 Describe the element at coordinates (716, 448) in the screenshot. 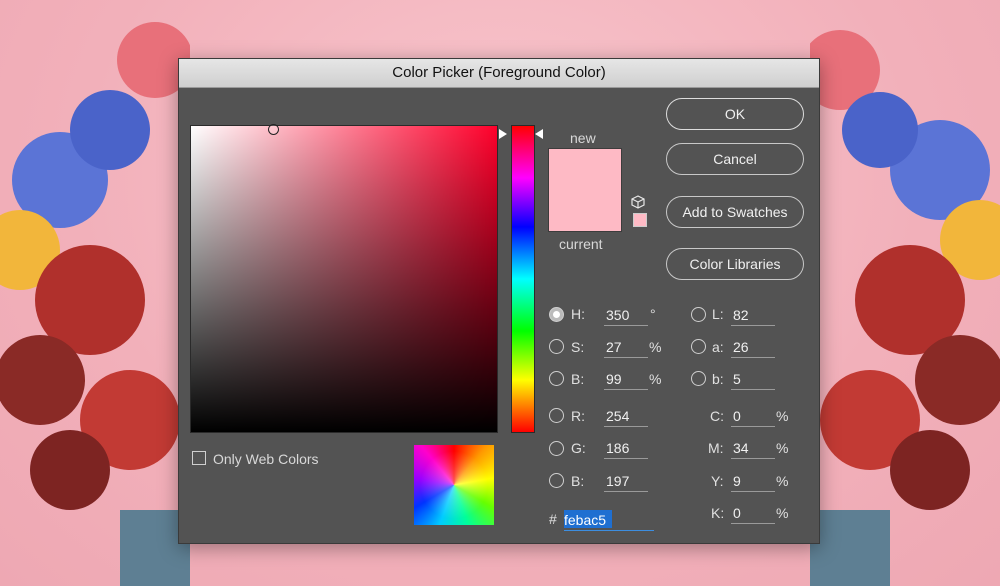

I see `label-m: M:` at that location.